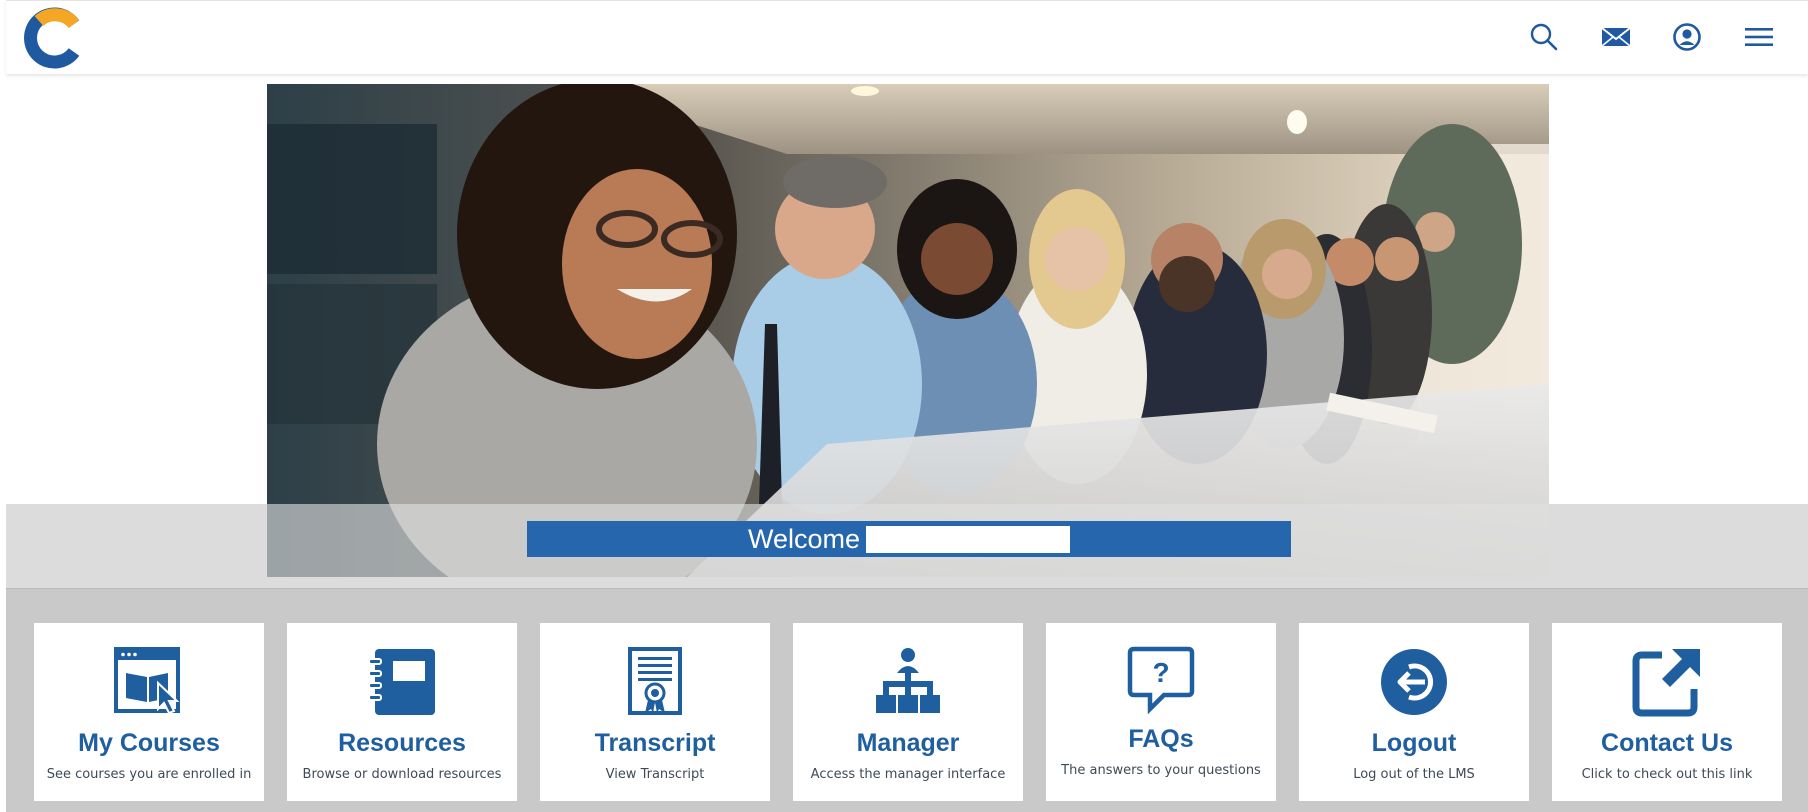  I want to click on menu-button, so click(1759, 37).